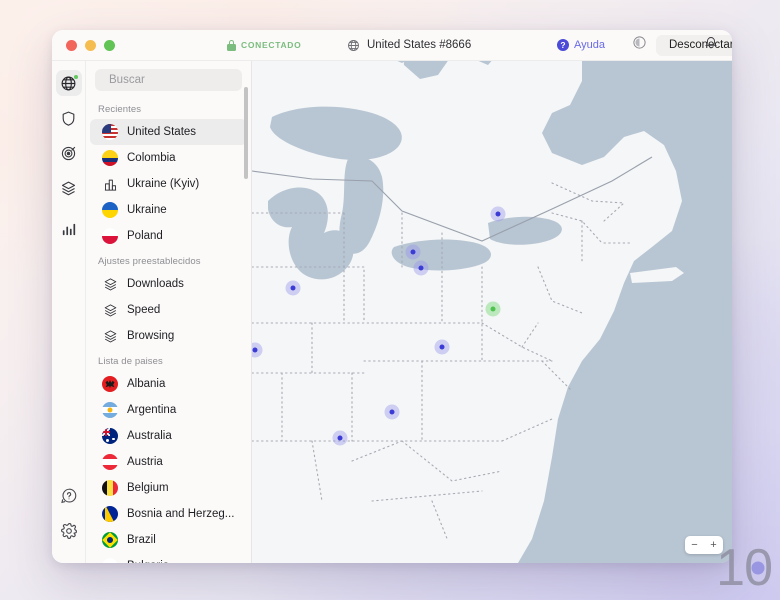 The image size is (780, 600). What do you see at coordinates (231, 45) in the screenshot?
I see `lock-icon` at bounding box center [231, 45].